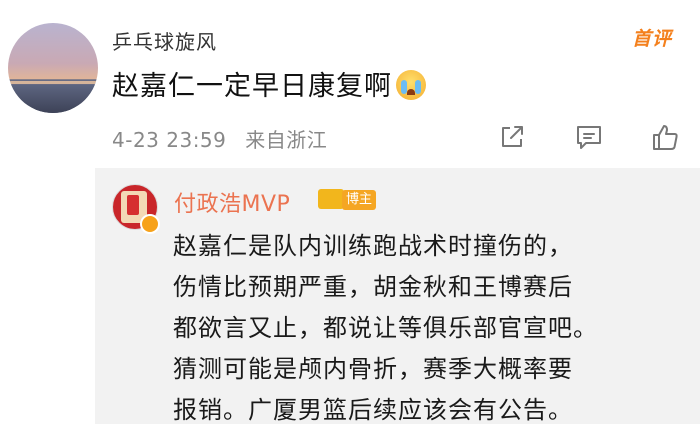 The width and height of the screenshot is (700, 431). What do you see at coordinates (385, 328) in the screenshot?
I see `reply-line: 都欲言又止，都说让等俱乐部官宣吧。` at bounding box center [385, 328].